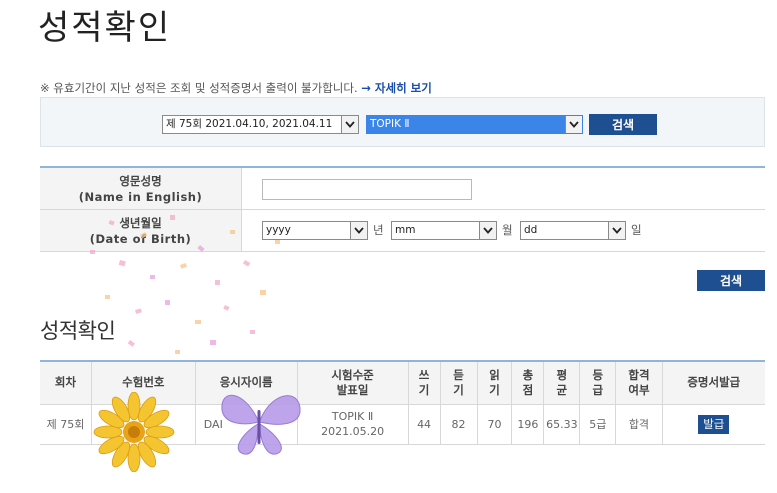 This screenshot has height=493, width=777. What do you see at coordinates (378, 230) in the screenshot?
I see `year-unit: 년` at bounding box center [378, 230].